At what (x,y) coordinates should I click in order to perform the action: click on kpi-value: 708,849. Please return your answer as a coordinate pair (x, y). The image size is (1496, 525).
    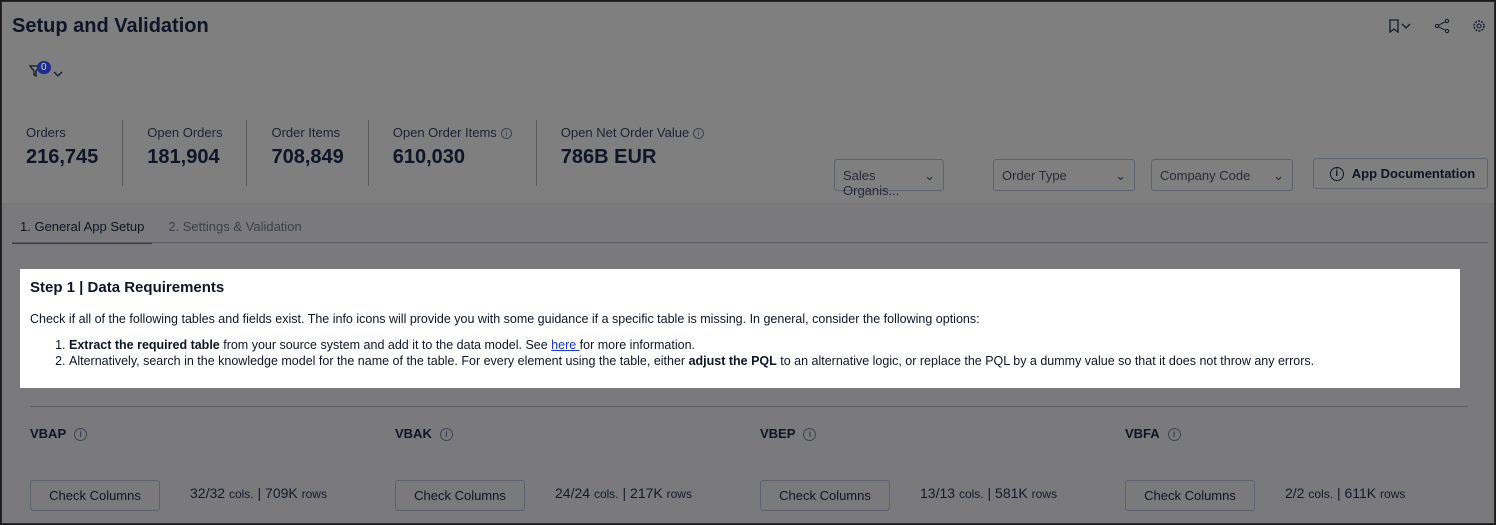
    Looking at the image, I should click on (307, 157).